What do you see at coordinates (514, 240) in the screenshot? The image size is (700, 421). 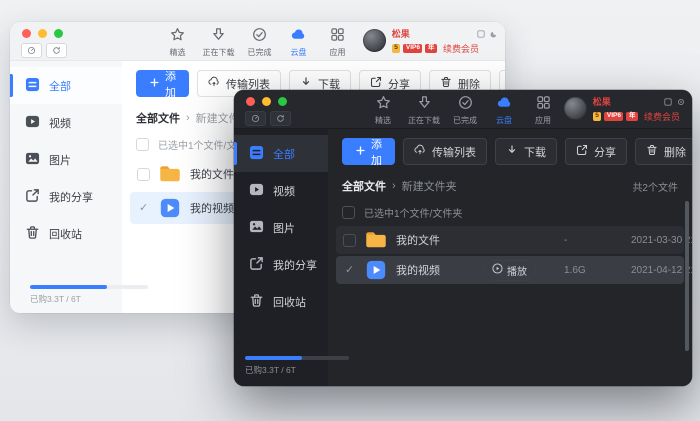 I see `file-row-my-files: 我的文件 - 2021-03-30 21:32` at bounding box center [514, 240].